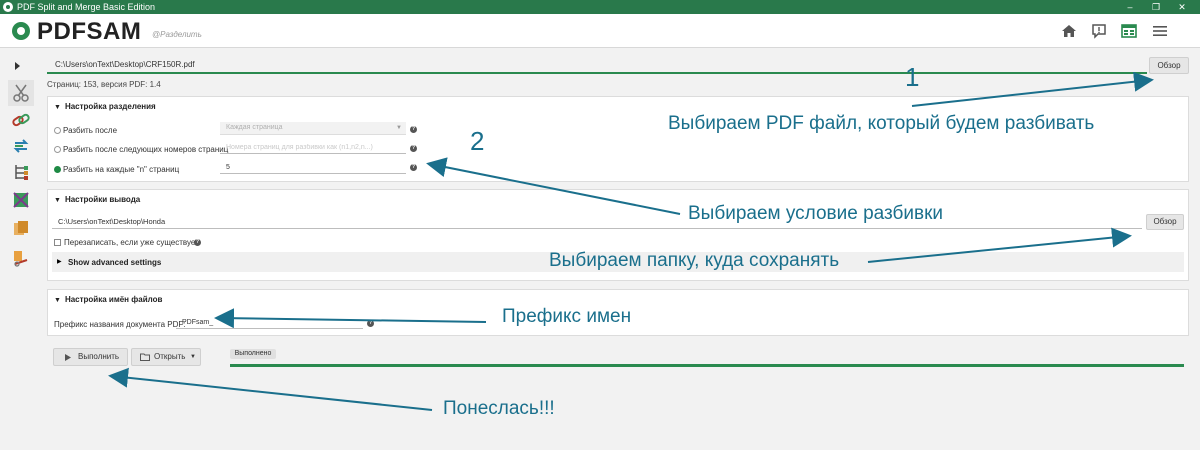 The image size is (1200, 450). Describe the element at coordinates (59, 262) in the screenshot. I see `expand-icon: ▶` at that location.